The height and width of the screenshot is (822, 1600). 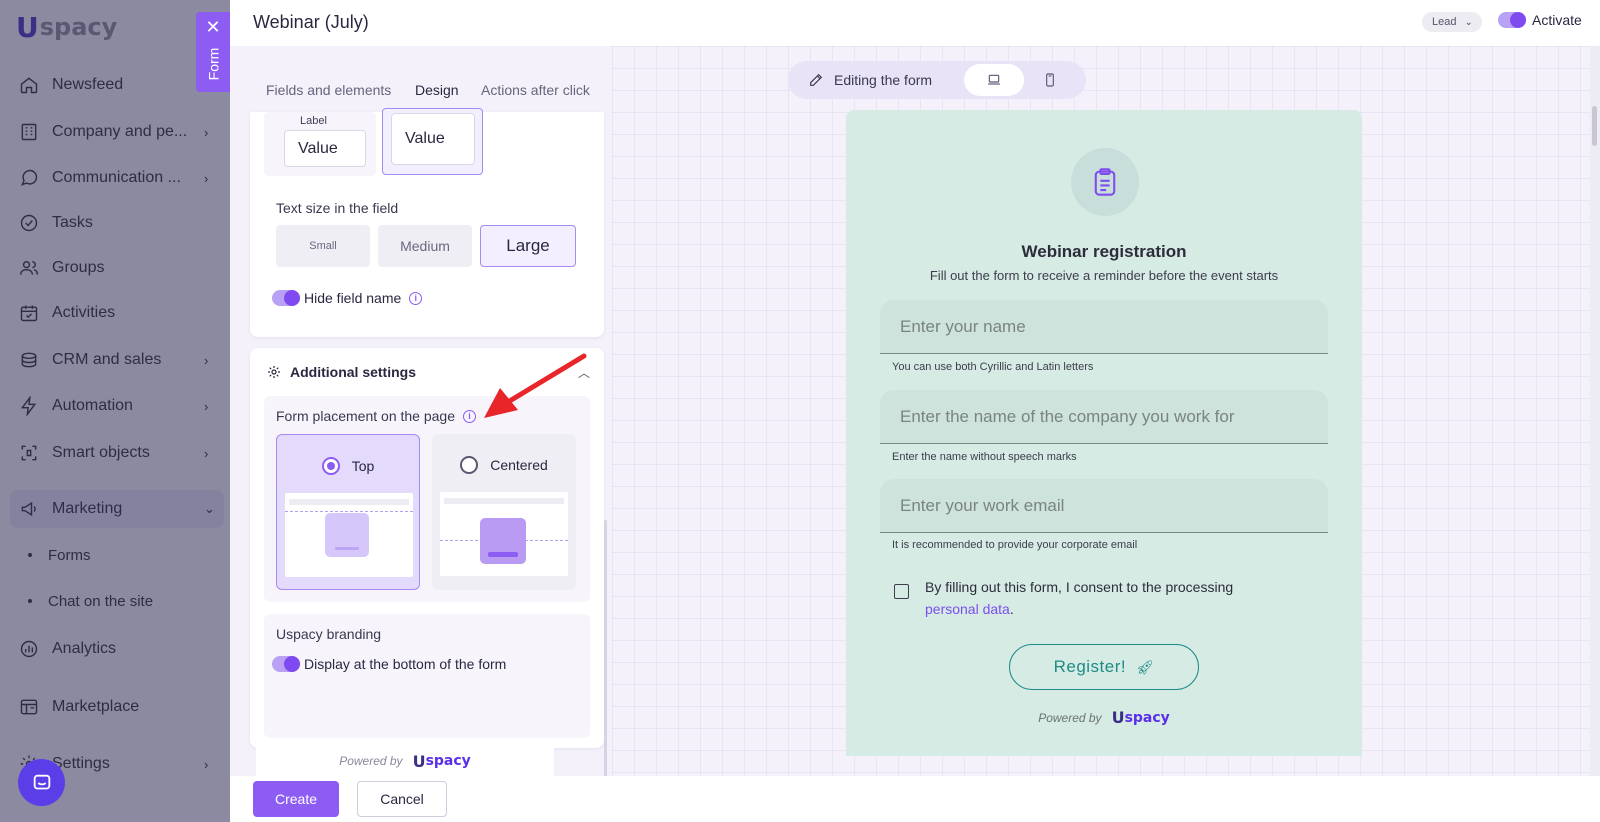 I want to click on sidebar-item-activities: Activities, so click(x=118, y=313).